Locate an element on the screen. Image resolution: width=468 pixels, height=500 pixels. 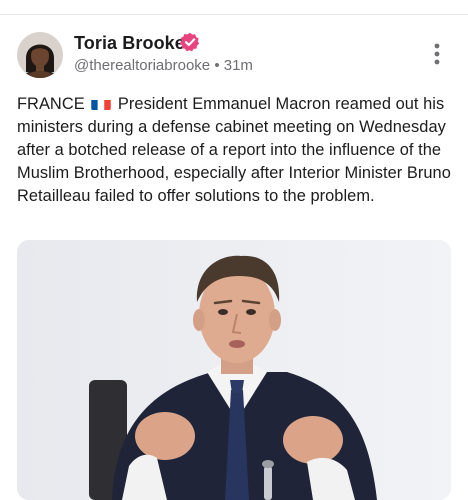
author-avatar is located at coordinates (40, 55).